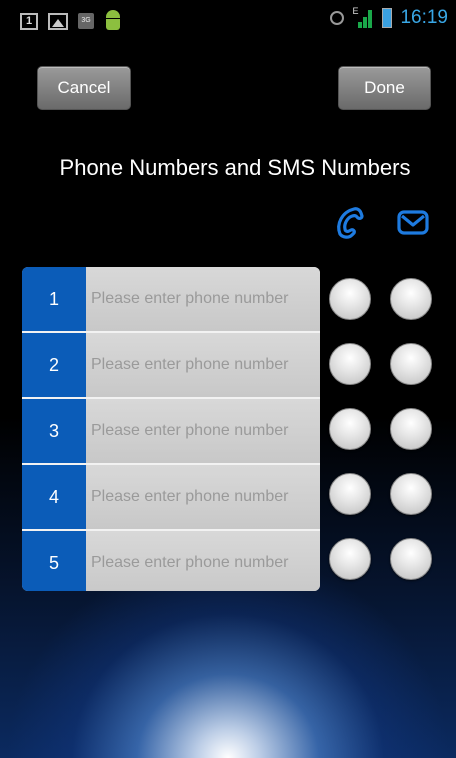 The image size is (456, 758). Describe the element at coordinates (337, 18) in the screenshot. I see `alarm-icon` at that location.